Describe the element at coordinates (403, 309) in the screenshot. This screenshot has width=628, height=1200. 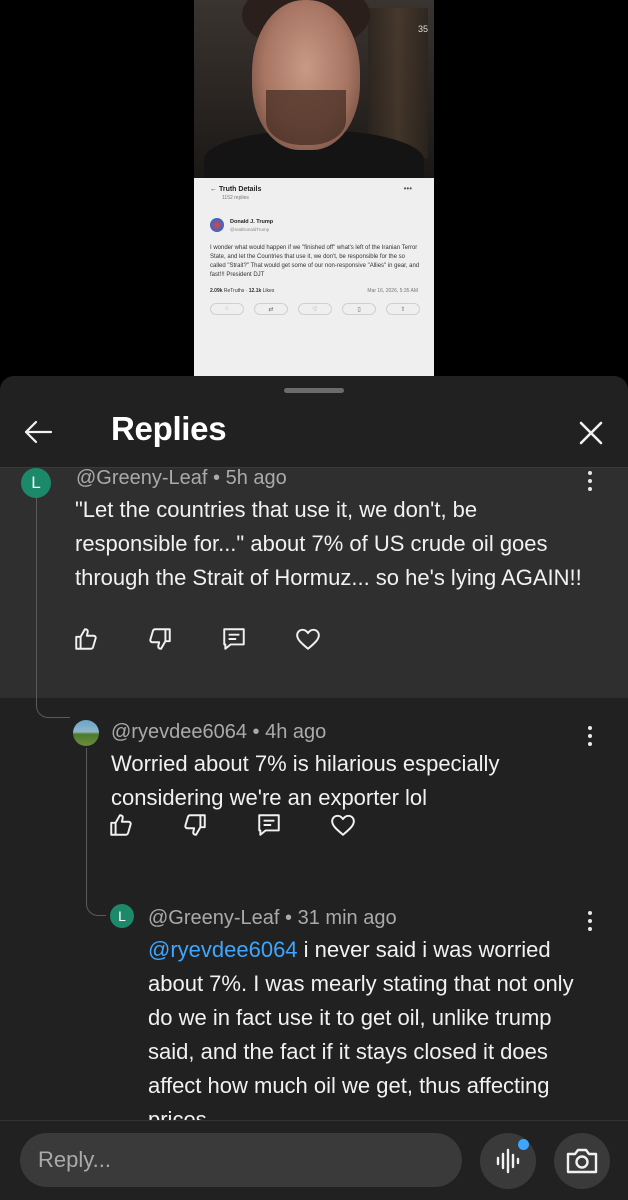
I see `post-share-icon: ⇧` at that location.